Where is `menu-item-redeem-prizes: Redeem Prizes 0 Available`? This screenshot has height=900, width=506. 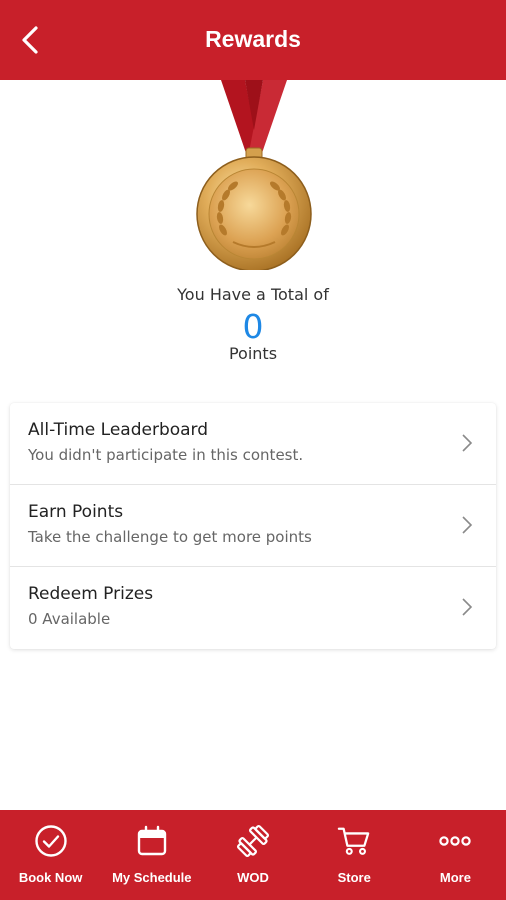 menu-item-redeem-prizes: Redeem Prizes 0 Available is located at coordinates (253, 607).